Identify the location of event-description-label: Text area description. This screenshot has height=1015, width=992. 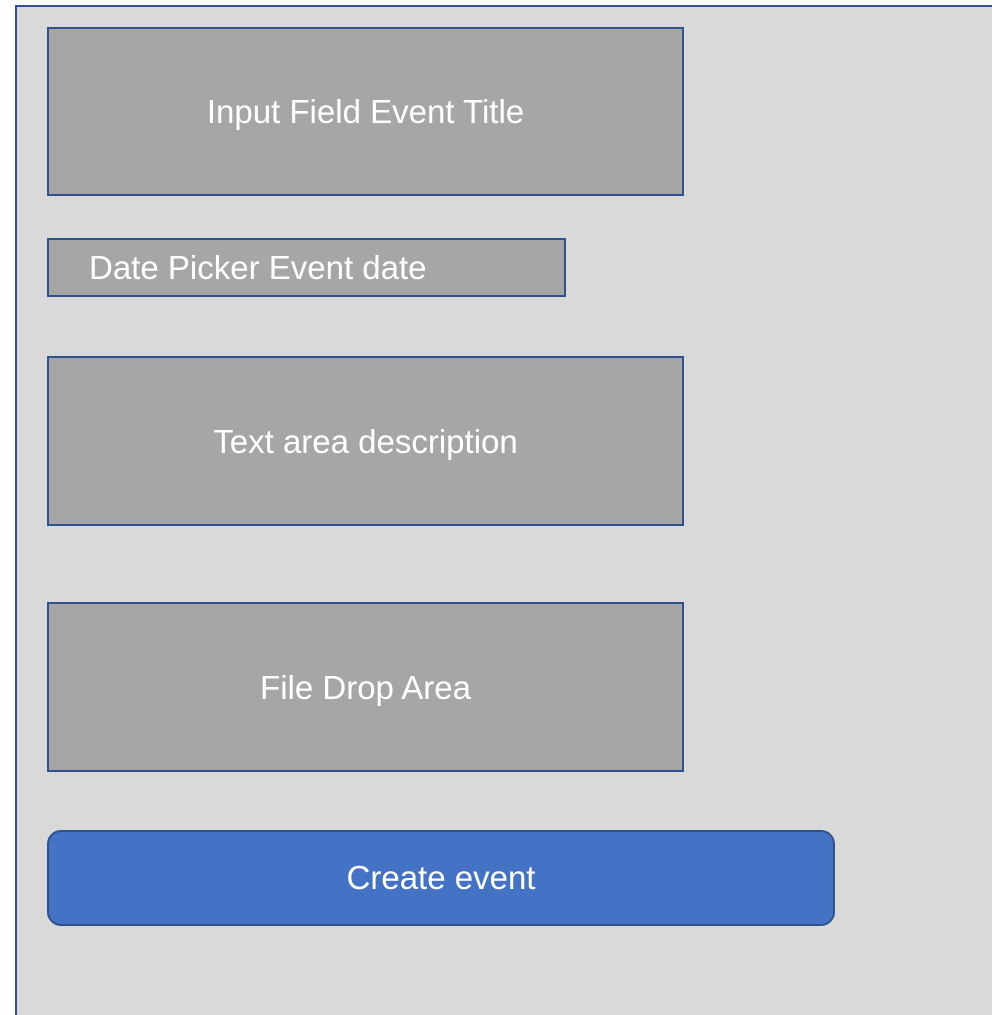
(365, 441).